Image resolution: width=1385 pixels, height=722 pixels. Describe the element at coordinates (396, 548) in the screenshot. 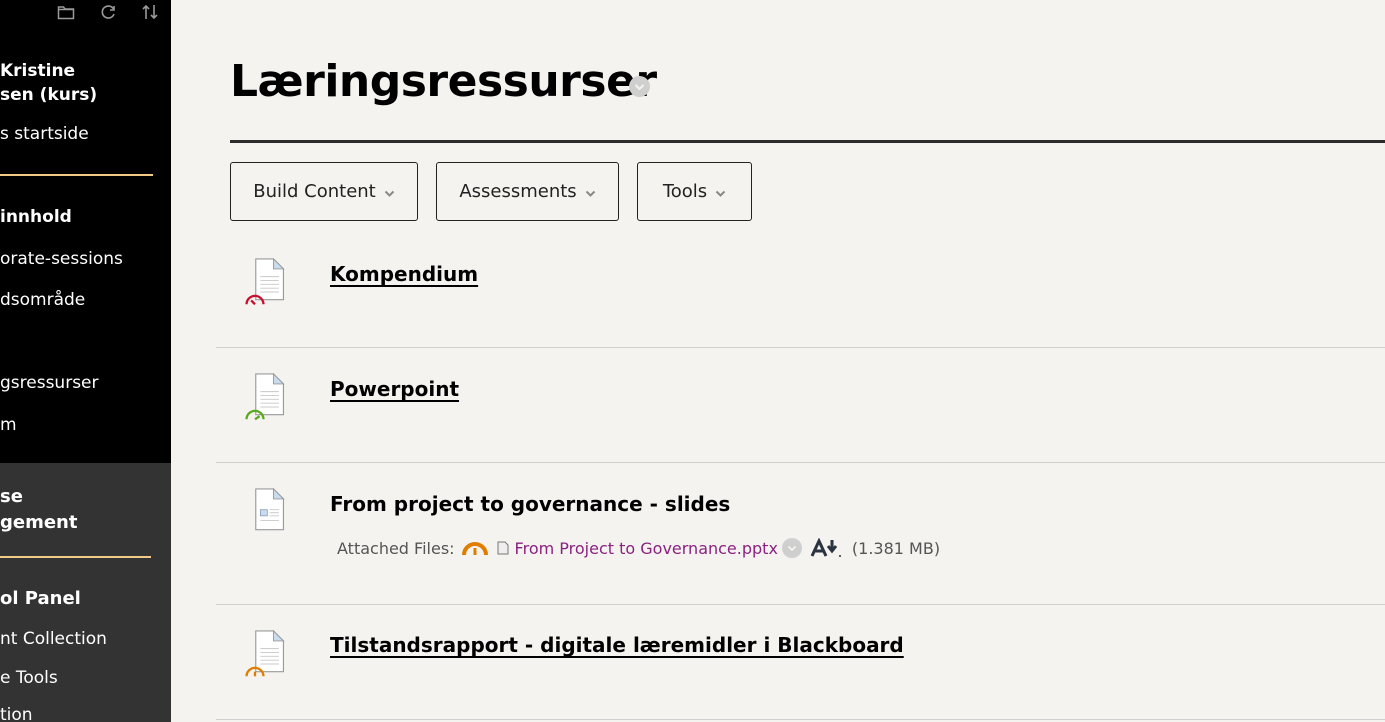

I see `attached-files-label: Attached Files:` at that location.